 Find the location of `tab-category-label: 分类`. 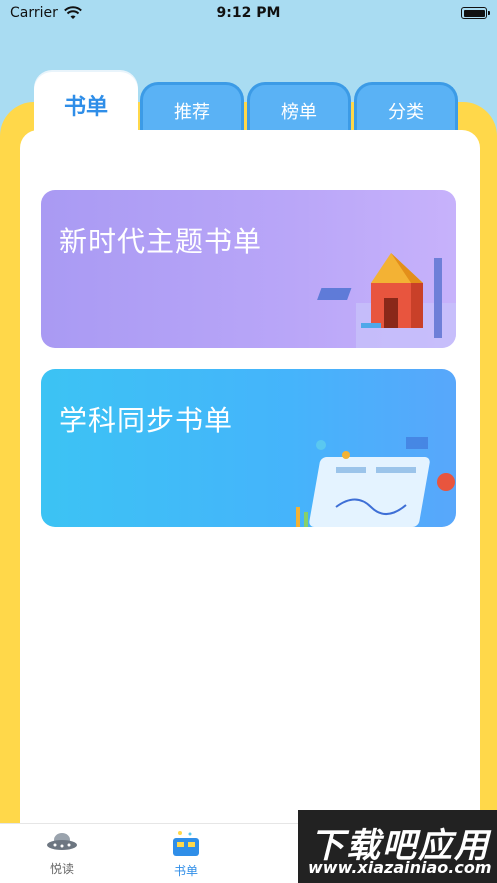

tab-category-label: 分类 is located at coordinates (406, 112).